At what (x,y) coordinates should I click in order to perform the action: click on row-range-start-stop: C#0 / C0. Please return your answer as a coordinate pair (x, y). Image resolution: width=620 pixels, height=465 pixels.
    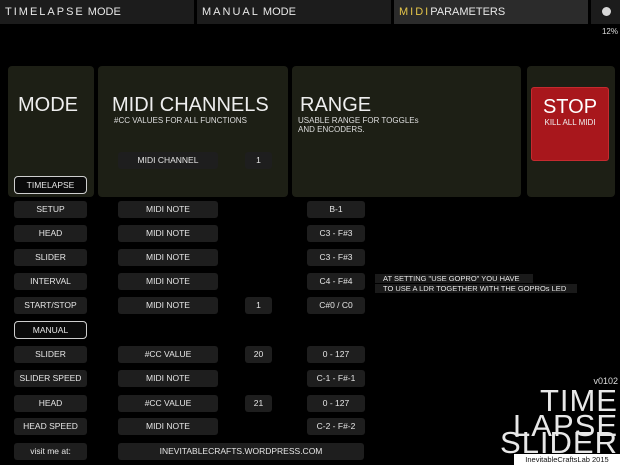
    Looking at the image, I should click on (336, 305).